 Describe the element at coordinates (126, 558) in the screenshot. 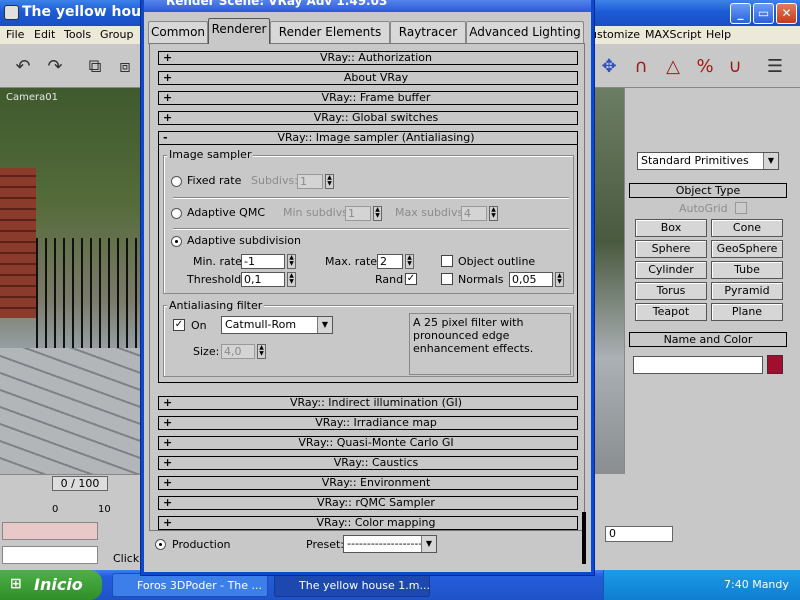

I see `status-prompt: Click` at that location.